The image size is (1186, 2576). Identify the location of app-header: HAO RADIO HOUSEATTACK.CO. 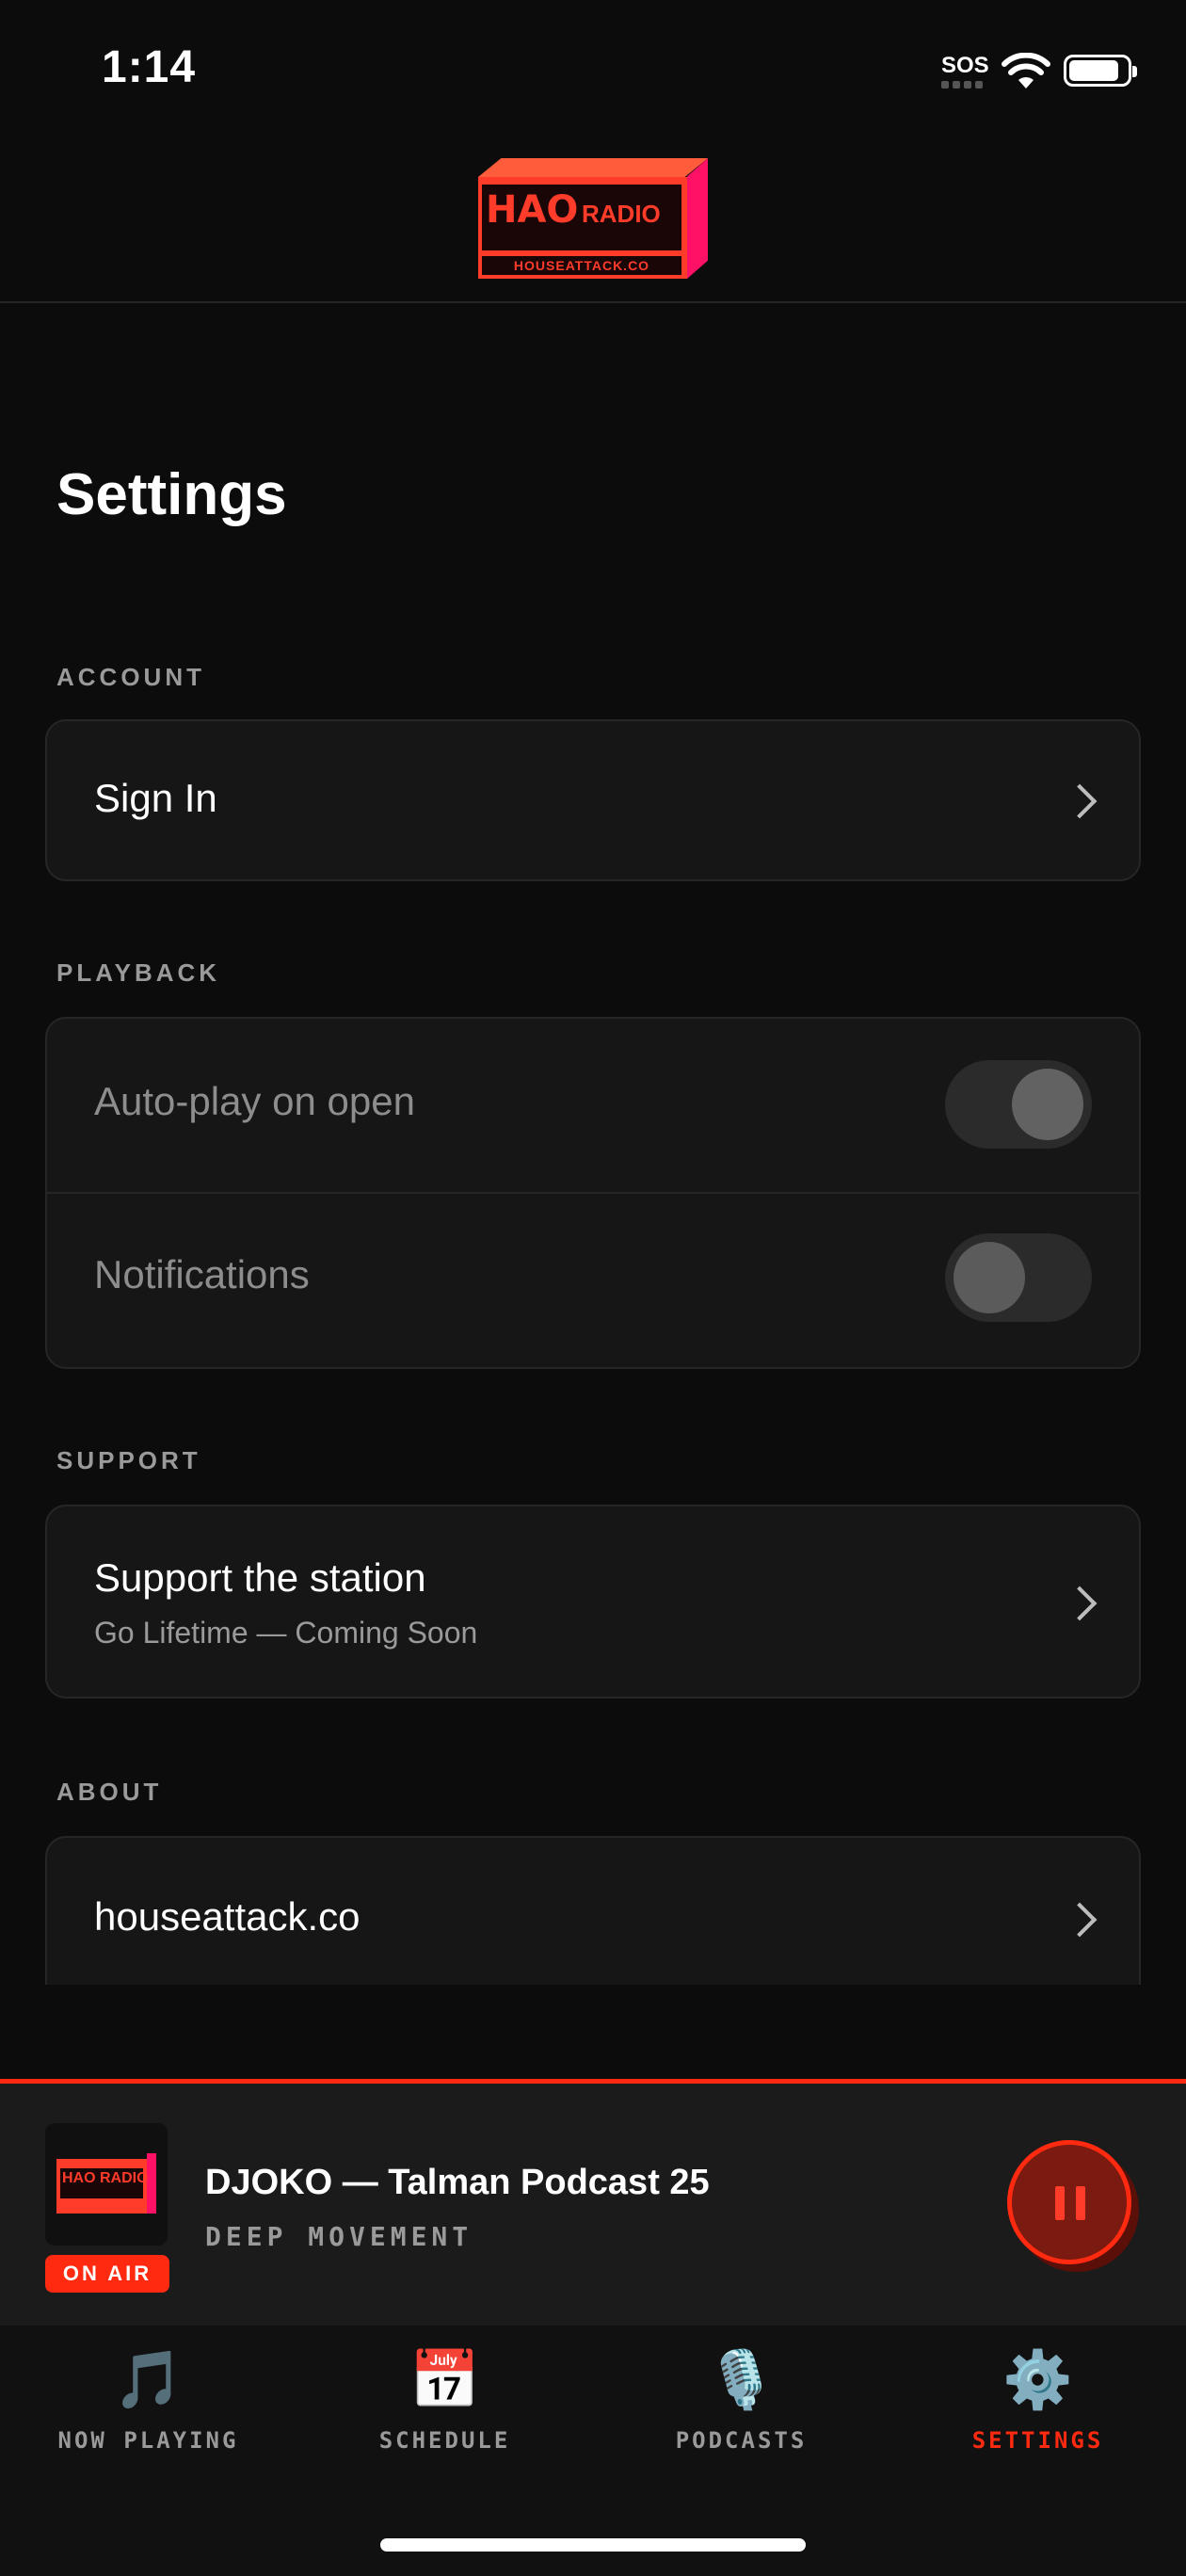
(593, 222).